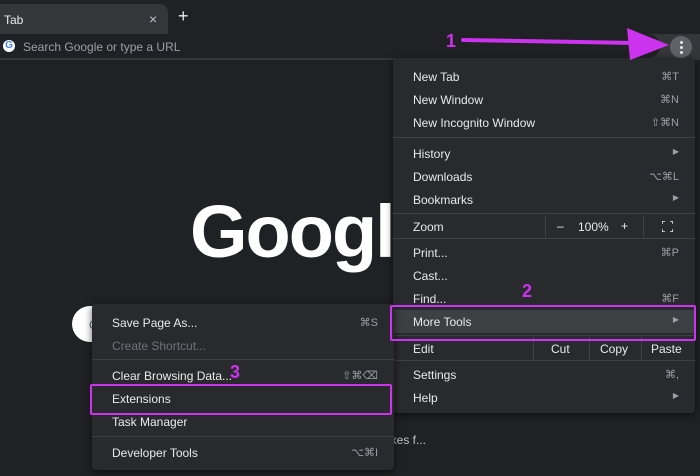  What do you see at coordinates (448, 100) in the screenshot?
I see `menu-item-label: New Window` at bounding box center [448, 100].